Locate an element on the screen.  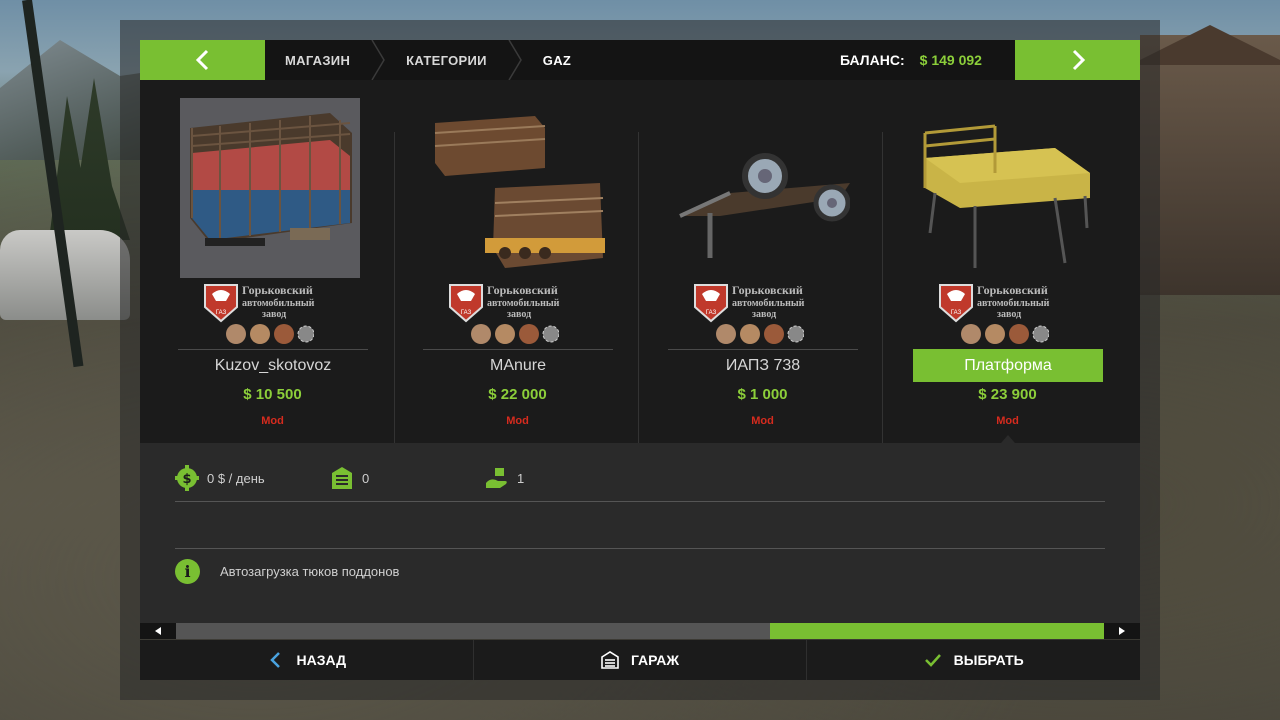
item-price: $ 10 500 is located at coordinates (272, 394).